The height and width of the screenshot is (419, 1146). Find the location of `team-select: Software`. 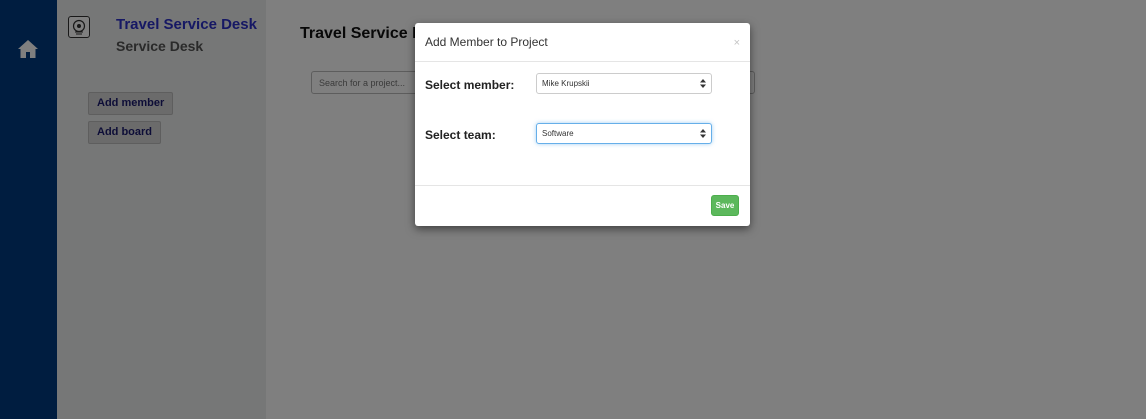

team-select: Software is located at coordinates (624, 133).